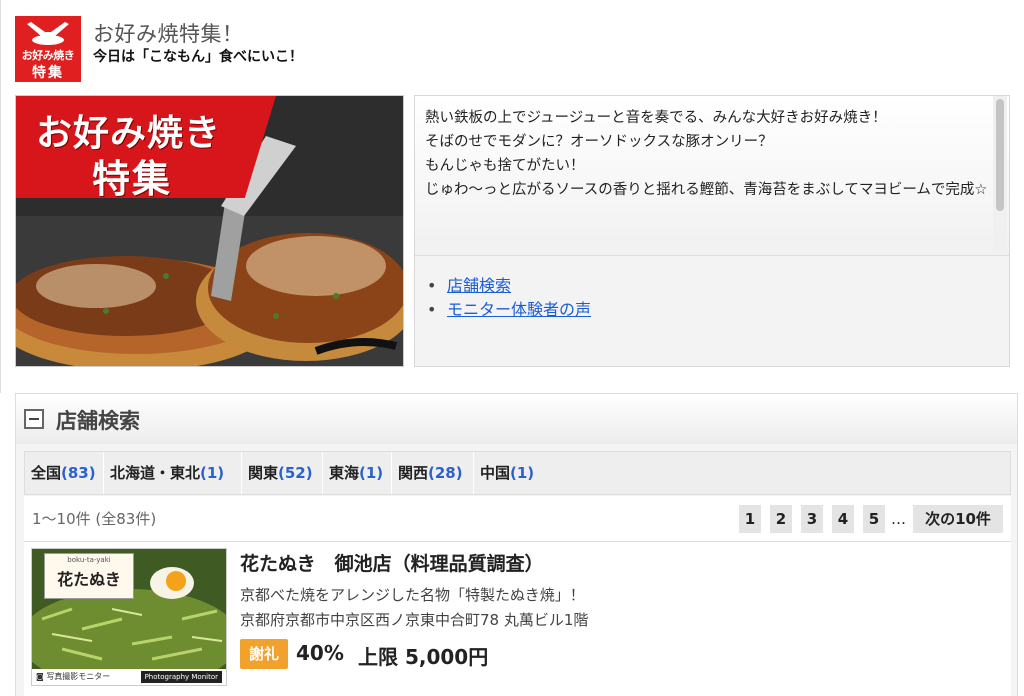 This screenshot has width=1024, height=696. I want to click on camera-icon: ◙, so click(40, 676).